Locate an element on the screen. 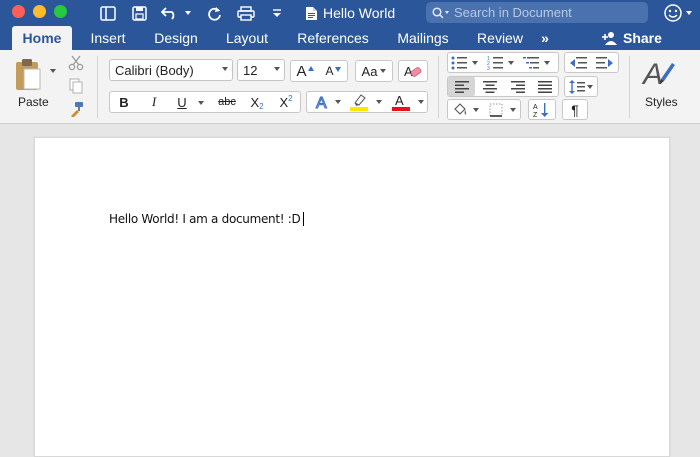 This screenshot has width=700, height=457. title-bar: Hello World is located at coordinates (350, 13).